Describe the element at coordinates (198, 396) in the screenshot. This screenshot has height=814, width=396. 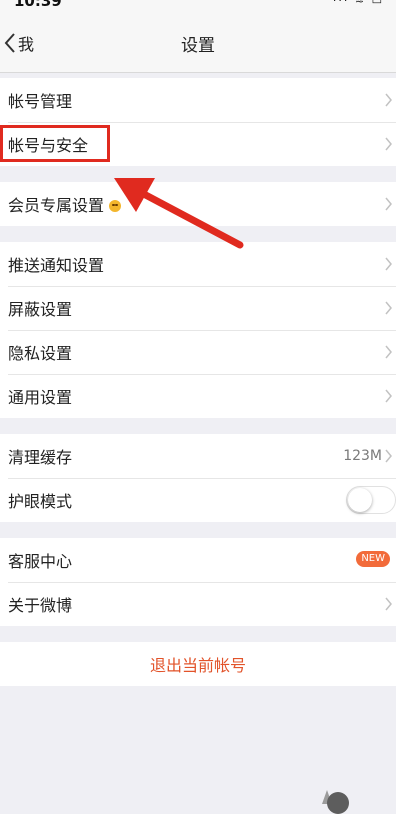
I see `general-settings-row: 通用设置` at that location.